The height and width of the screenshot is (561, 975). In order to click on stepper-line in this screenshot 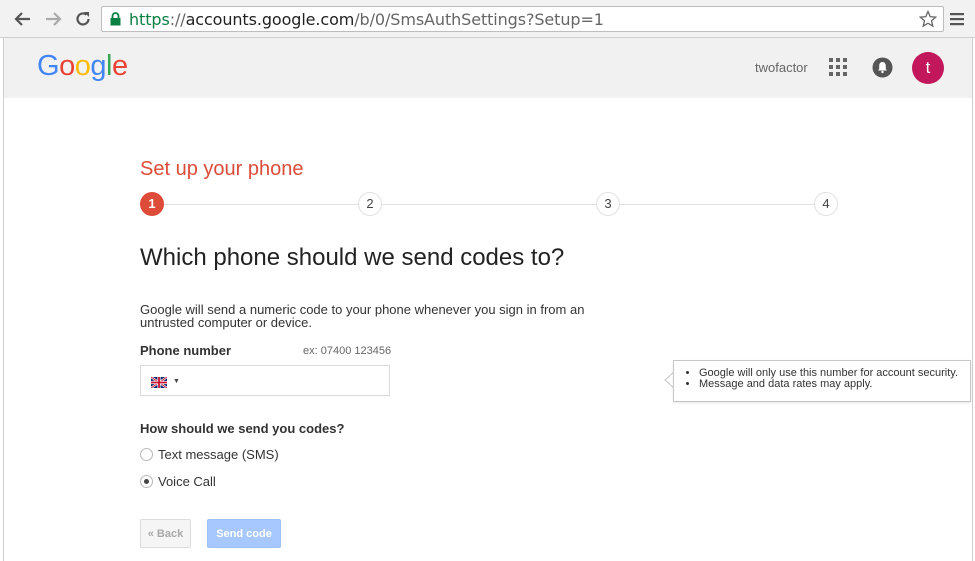, I will do `click(489, 204)`.